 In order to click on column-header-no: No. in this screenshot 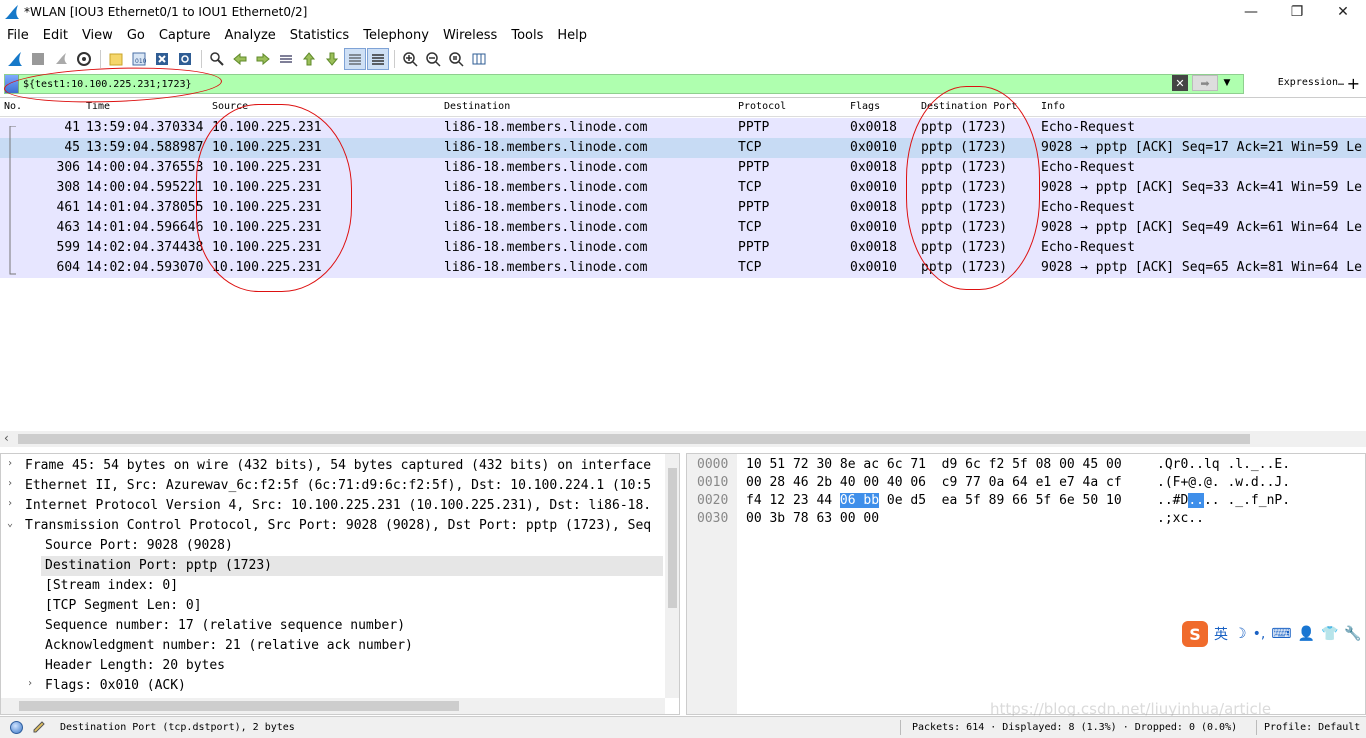, I will do `click(13, 106)`.